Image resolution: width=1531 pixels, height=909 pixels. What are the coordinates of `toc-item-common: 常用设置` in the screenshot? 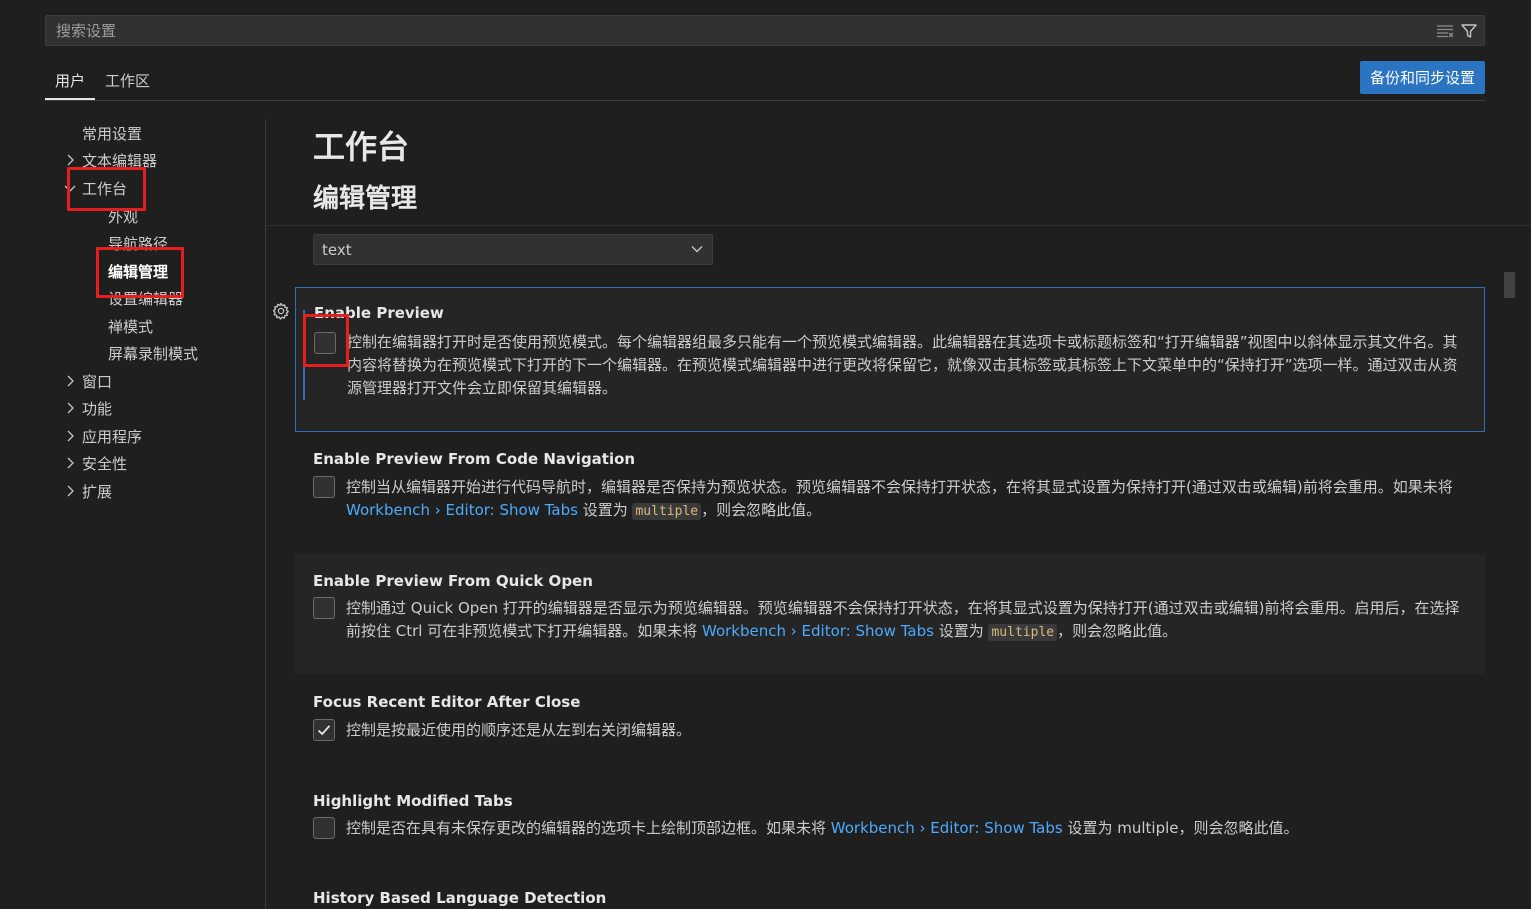 It's located at (112, 133).